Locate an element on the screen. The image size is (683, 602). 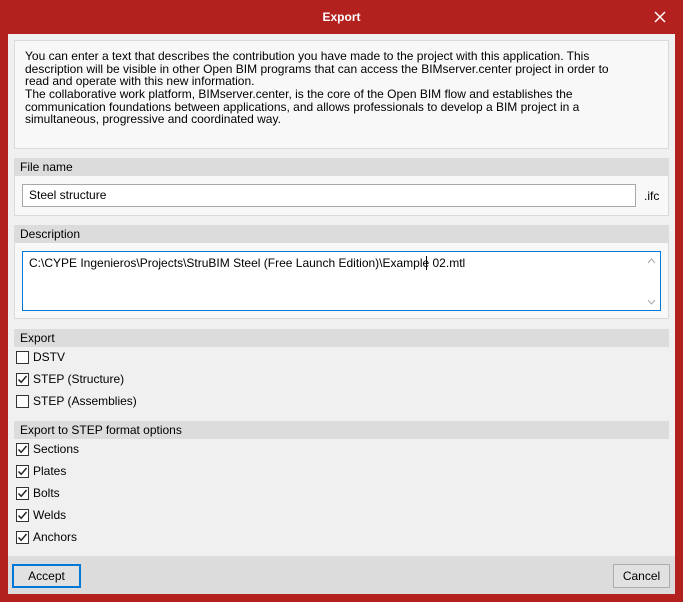
description-header: Description is located at coordinates (341, 234).